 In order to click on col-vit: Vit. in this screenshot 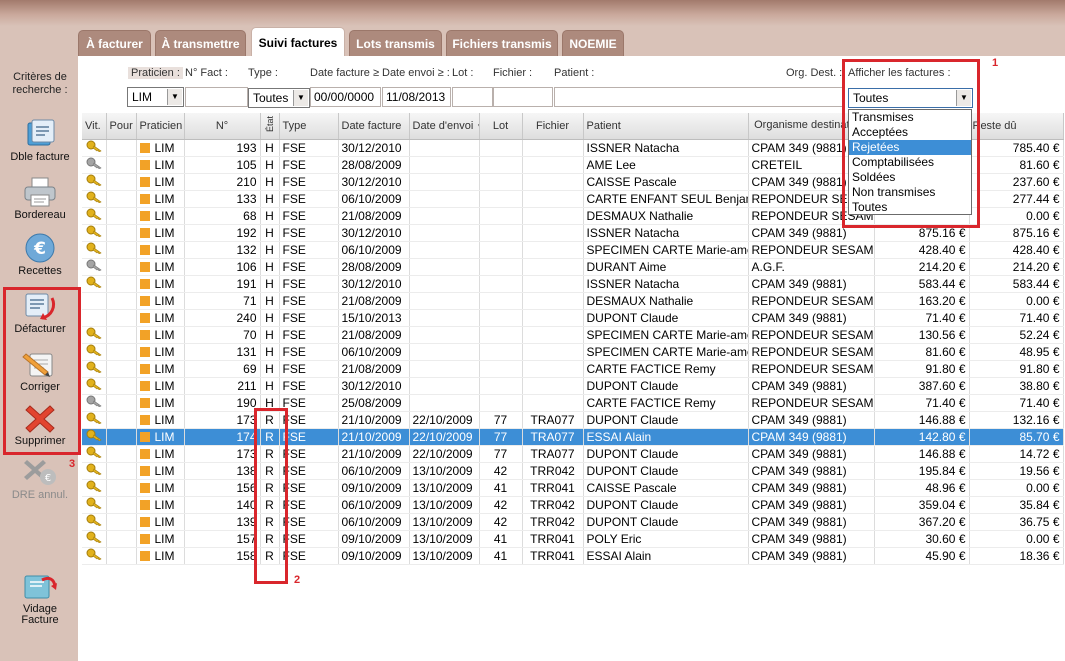, I will do `click(94, 126)`.